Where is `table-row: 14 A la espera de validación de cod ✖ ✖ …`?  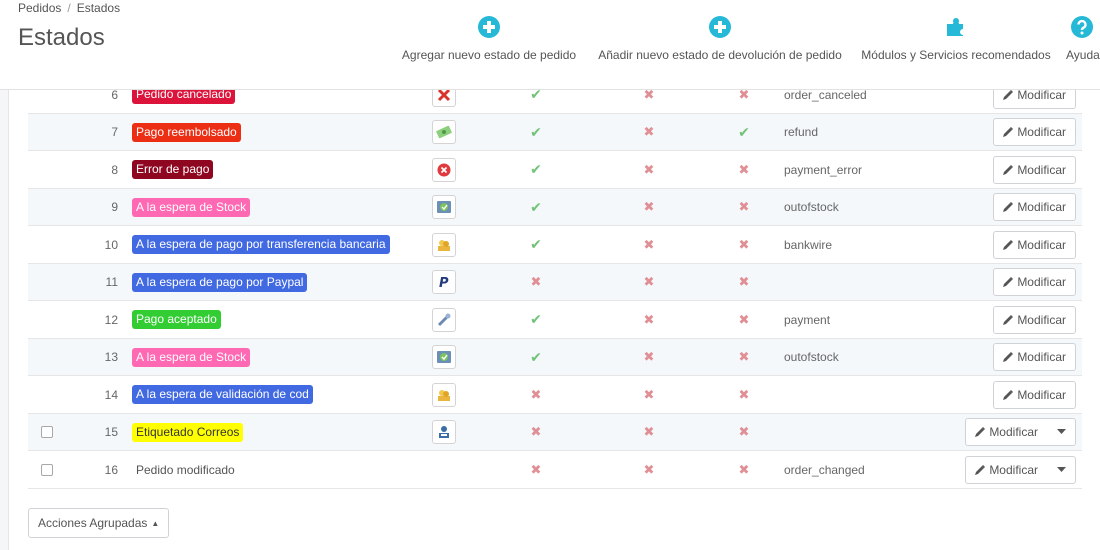 table-row: 14 A la espera de validación de cod ✖ ✖ … is located at coordinates (555, 395).